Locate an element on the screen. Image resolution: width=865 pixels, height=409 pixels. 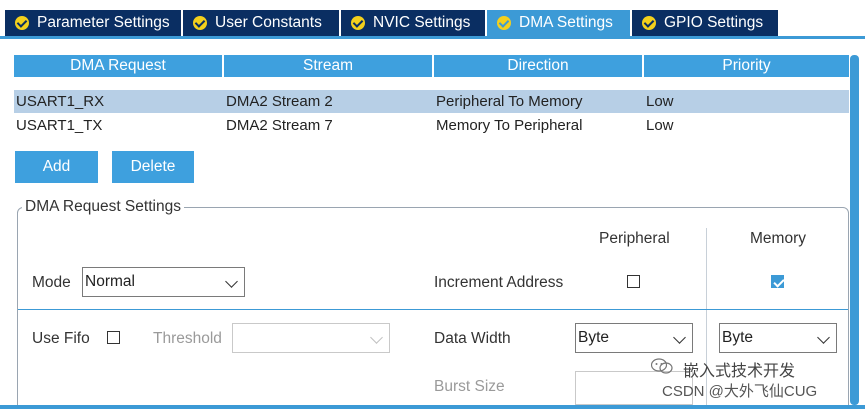
column-header-direction: Direction is located at coordinates (538, 66).